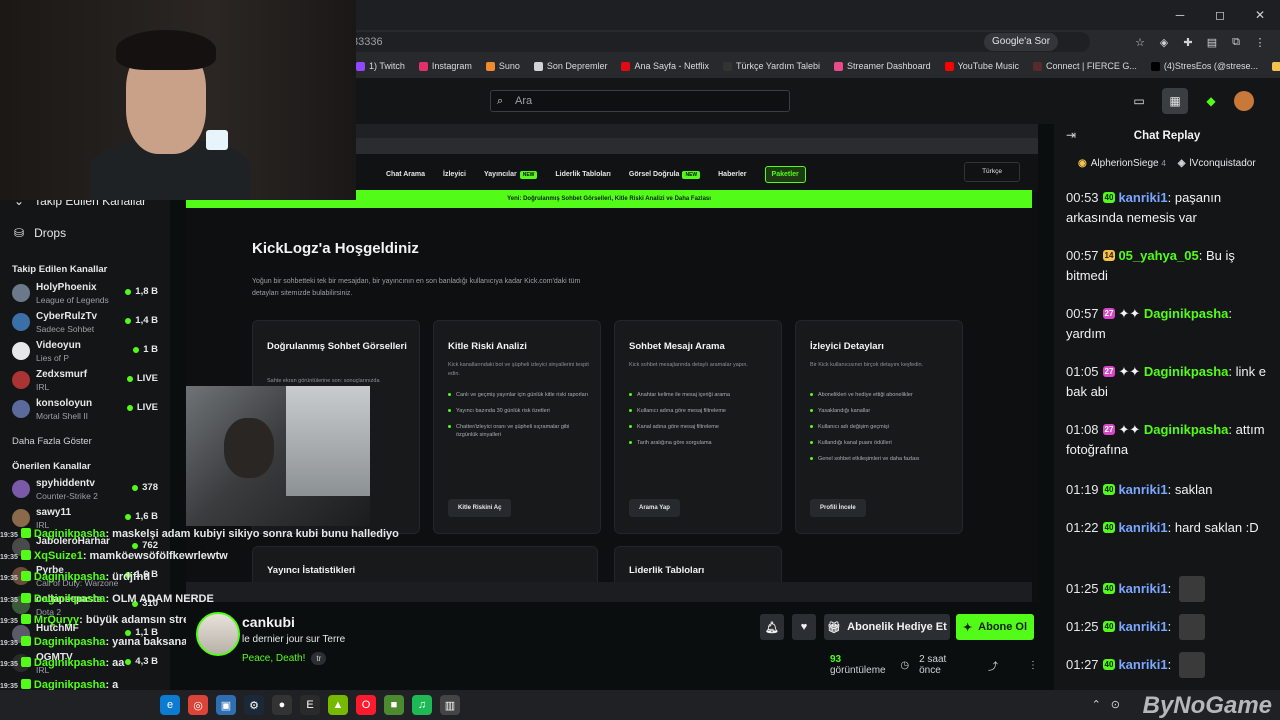 The width and height of the screenshot is (1280, 720). What do you see at coordinates (40, 233) in the screenshot?
I see `sidebar-item-drops: ⛁ Drops` at bounding box center [40, 233].